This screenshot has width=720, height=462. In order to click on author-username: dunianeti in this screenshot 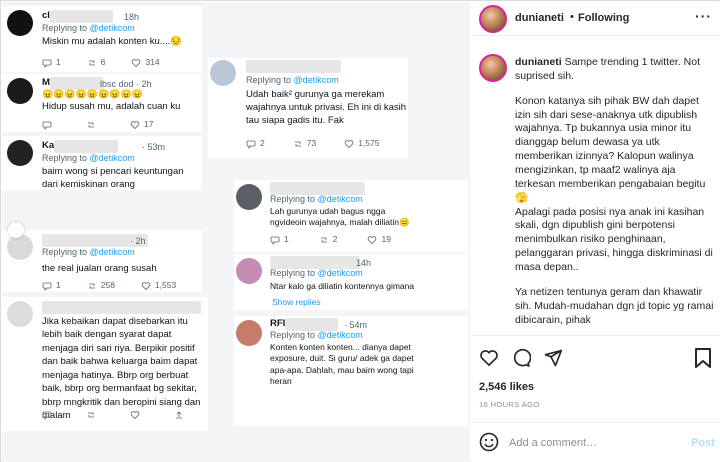, I will do `click(539, 18)`.